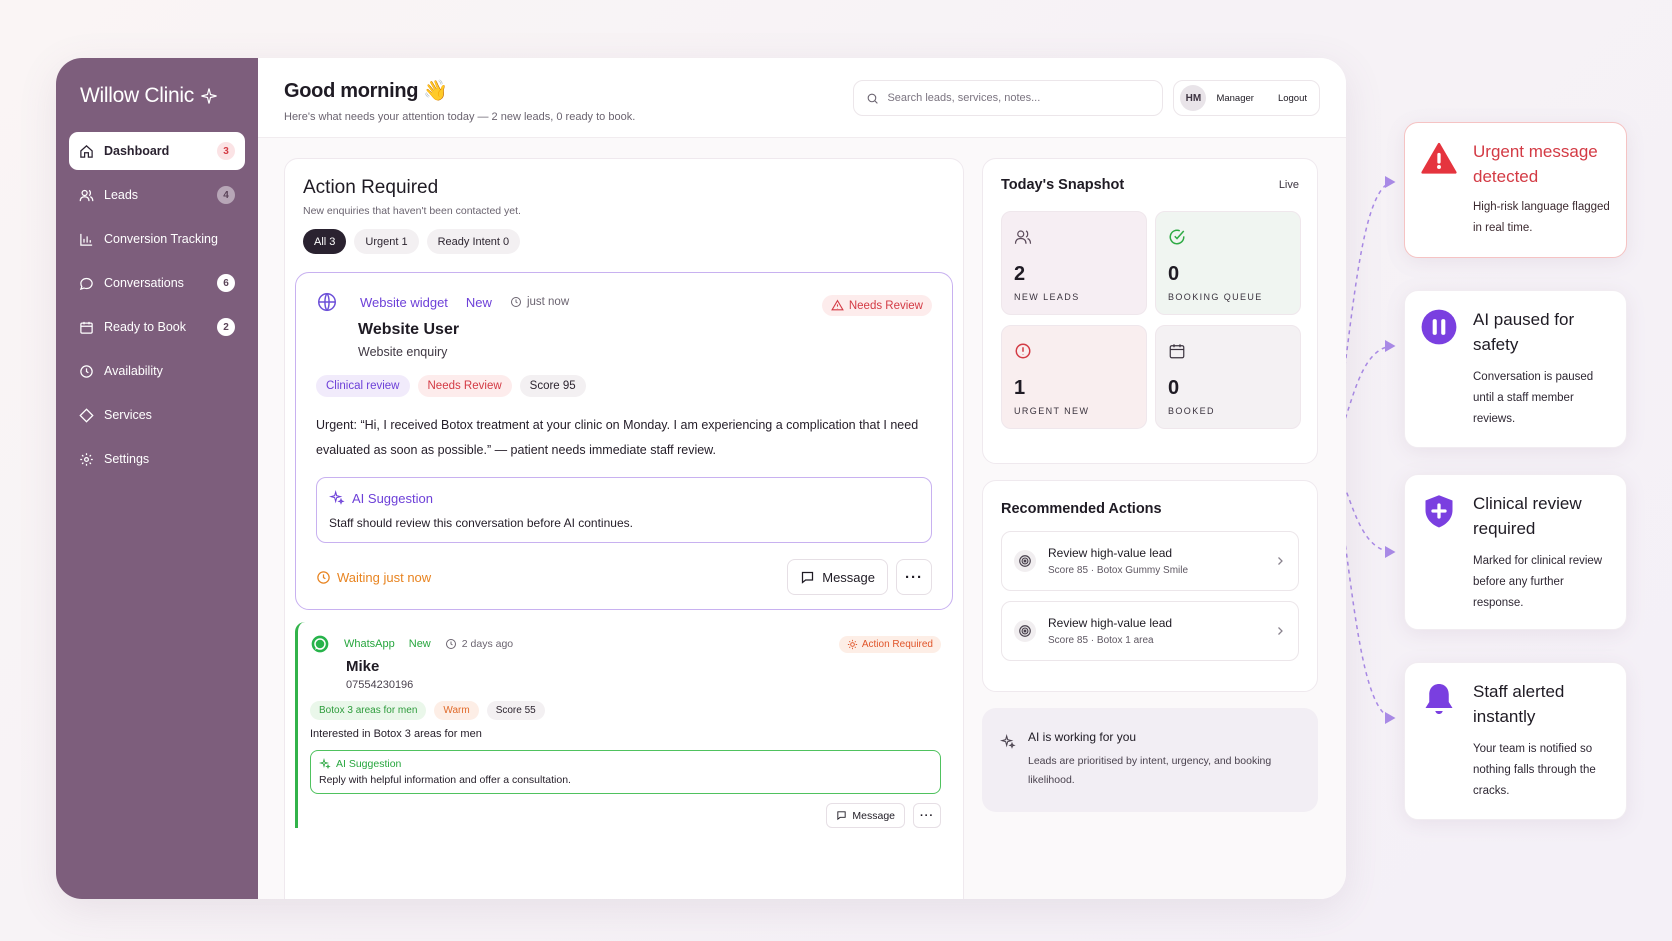 The width and height of the screenshot is (1672, 941). What do you see at coordinates (837, 305) in the screenshot?
I see `warning-icon` at bounding box center [837, 305].